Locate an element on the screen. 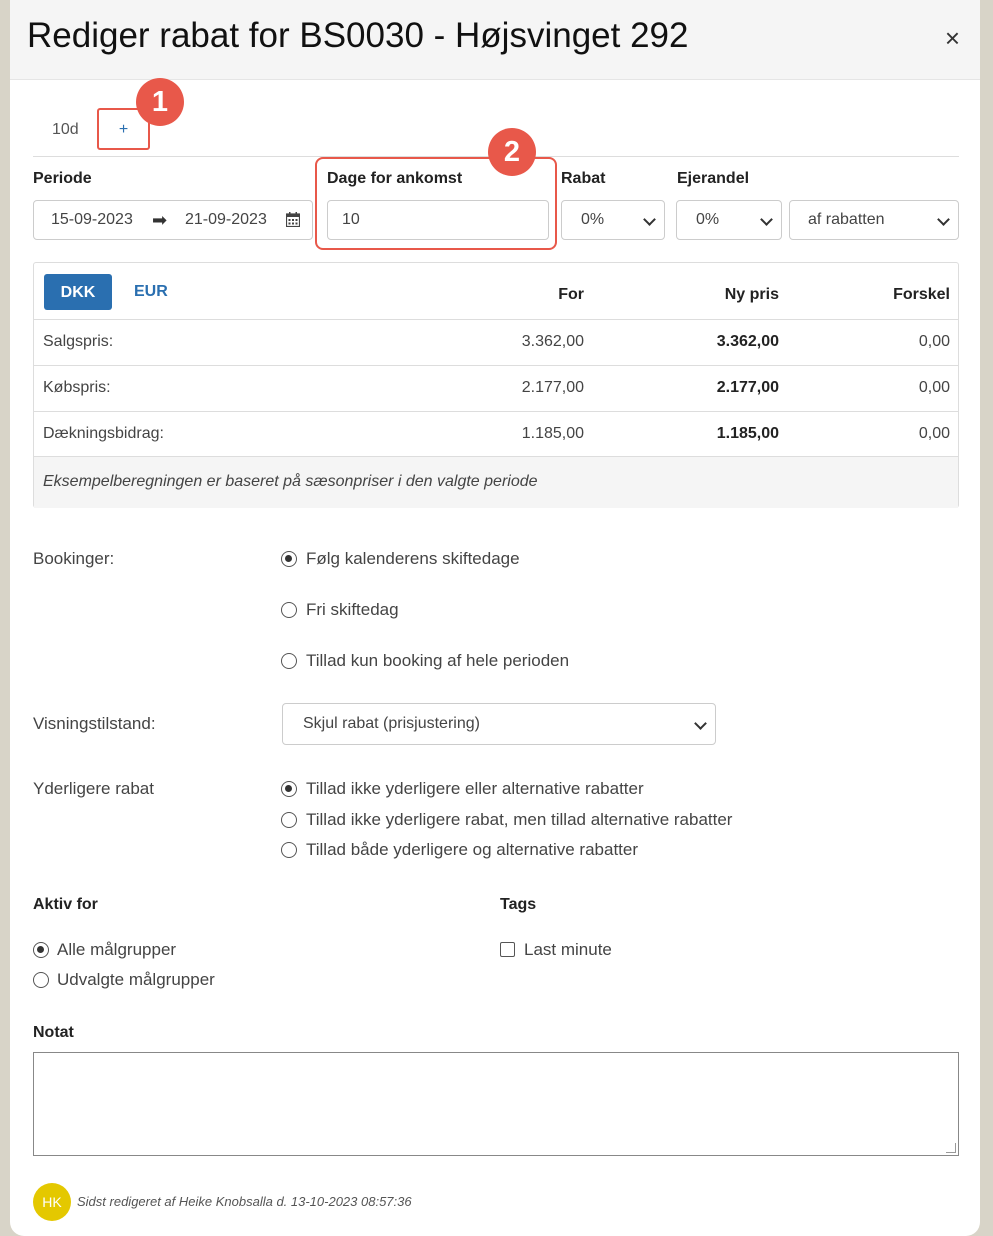 The image size is (993, 1236). days-before-input: 10 is located at coordinates (438, 220).